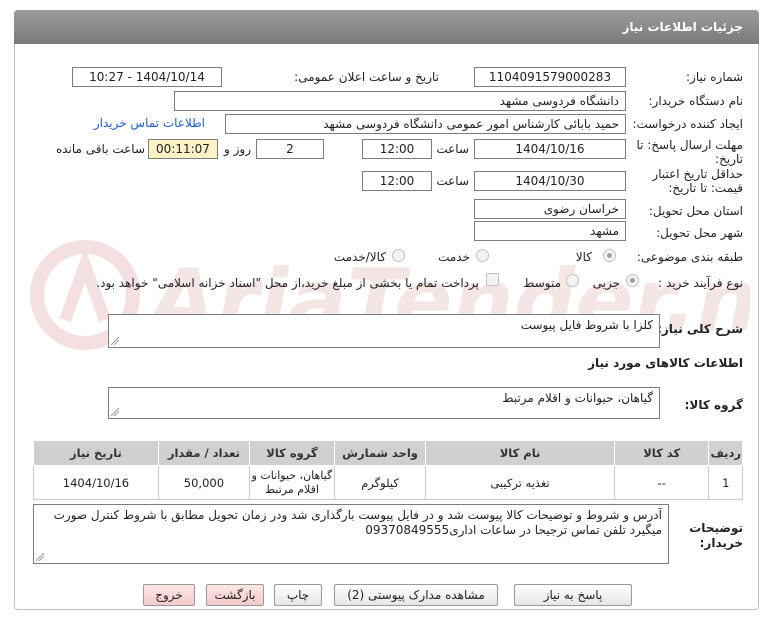 This screenshot has width=761, height=622. Describe the element at coordinates (386, 27) in the screenshot. I see `panel-header: جزئیات اطلاعات نیاز` at that location.